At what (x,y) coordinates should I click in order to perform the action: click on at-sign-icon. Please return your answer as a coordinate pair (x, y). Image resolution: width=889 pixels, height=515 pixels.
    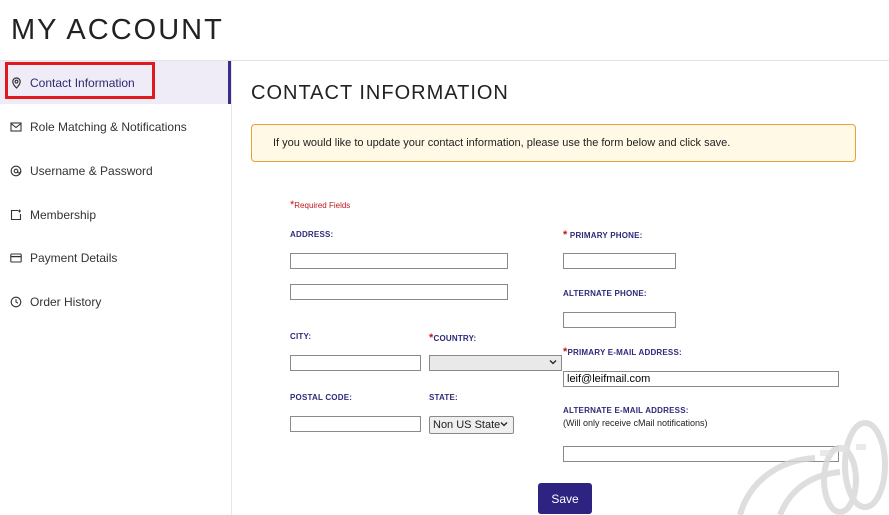
    Looking at the image, I should click on (16, 171).